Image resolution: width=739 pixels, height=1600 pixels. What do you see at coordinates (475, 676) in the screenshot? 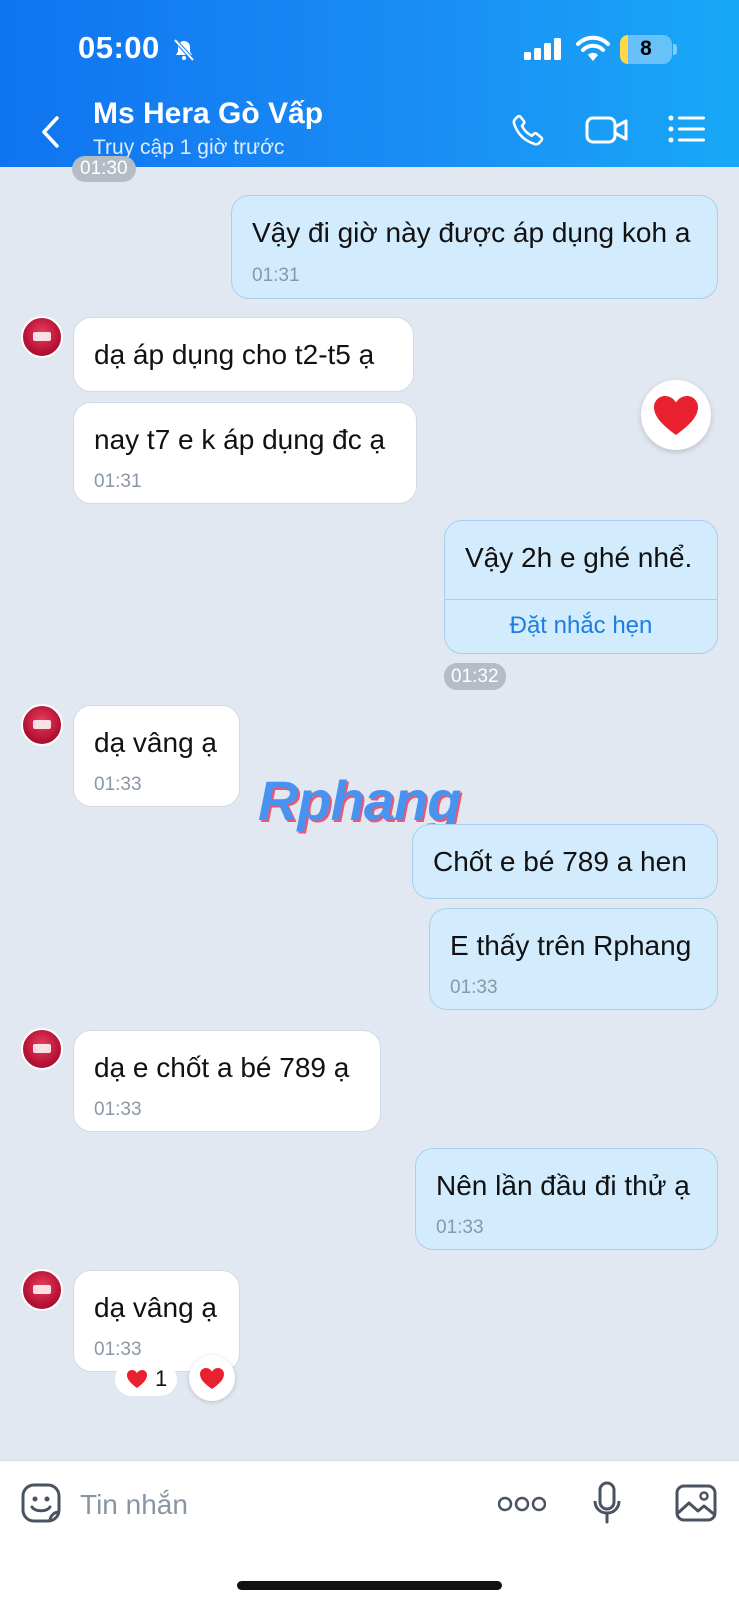
I see `time-pill: 01:32` at bounding box center [475, 676].